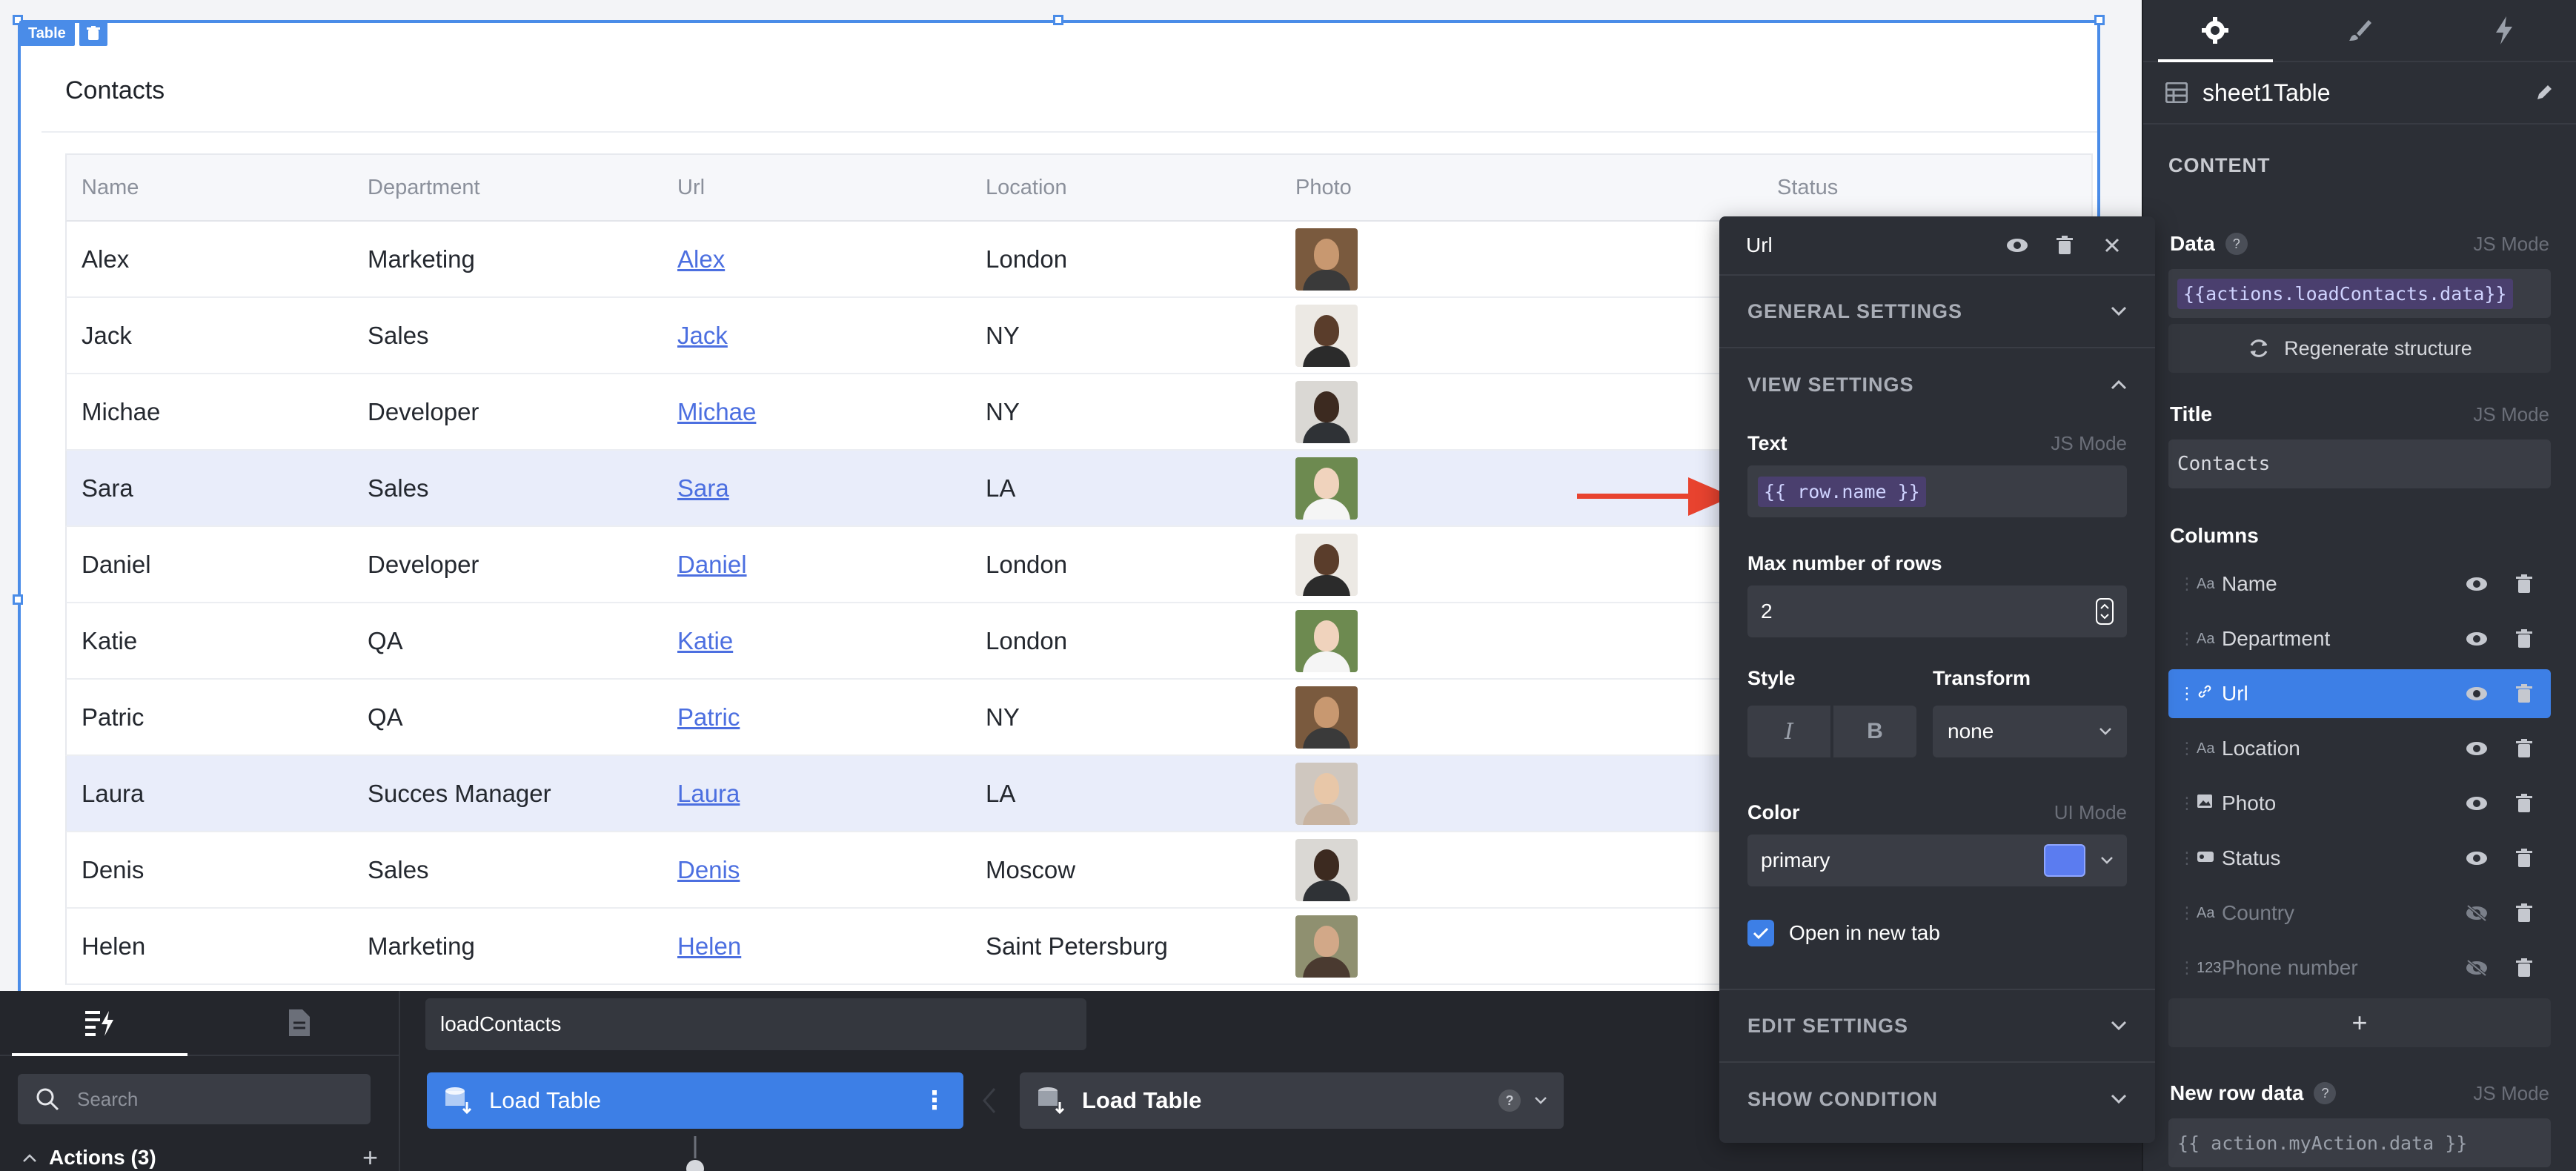 Image resolution: width=2576 pixels, height=1171 pixels. Describe the element at coordinates (716, 411) in the screenshot. I see `url-link: Michae` at that location.